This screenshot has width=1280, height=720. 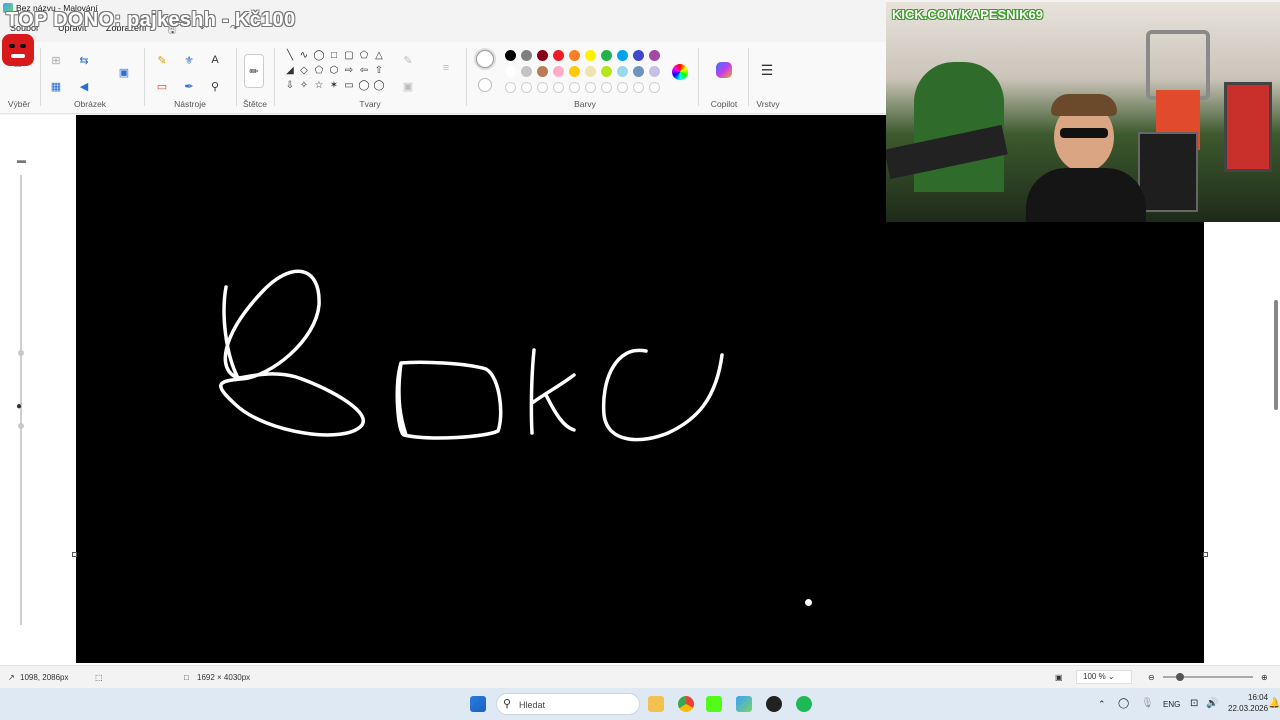 What do you see at coordinates (568, 704) in the screenshot?
I see `search-box: ⚲ Hledat` at bounding box center [568, 704].